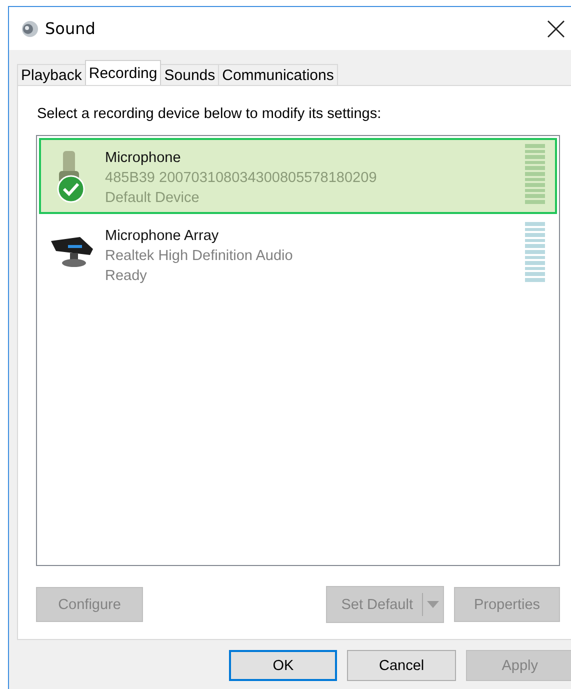  What do you see at coordinates (30, 28) in the screenshot?
I see `speaker-icon` at bounding box center [30, 28].